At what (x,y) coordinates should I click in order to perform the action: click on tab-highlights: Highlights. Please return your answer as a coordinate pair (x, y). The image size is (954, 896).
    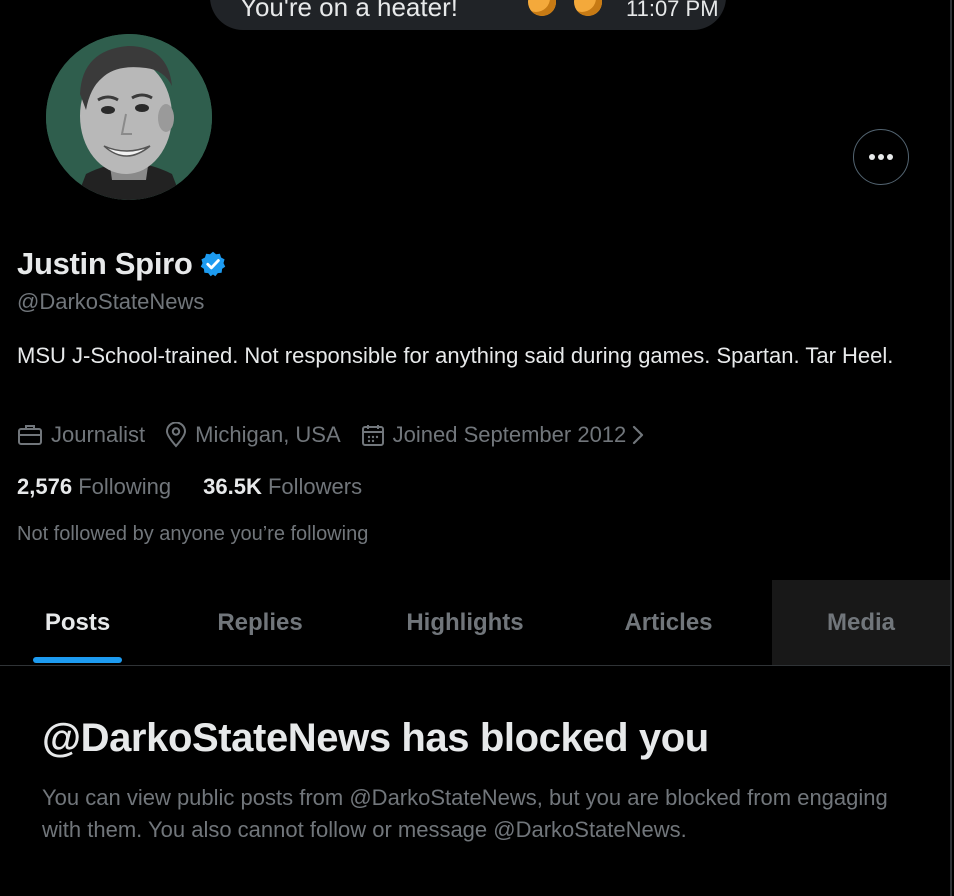
    Looking at the image, I should click on (465, 622).